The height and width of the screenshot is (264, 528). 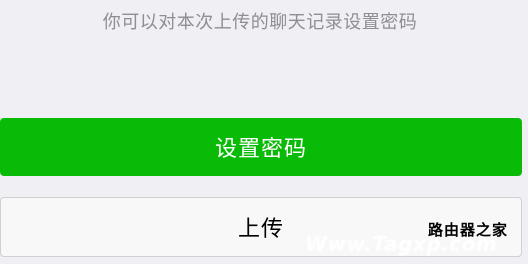 I want to click on watermark-url: Www.Tagxp.com, so click(x=401, y=244).